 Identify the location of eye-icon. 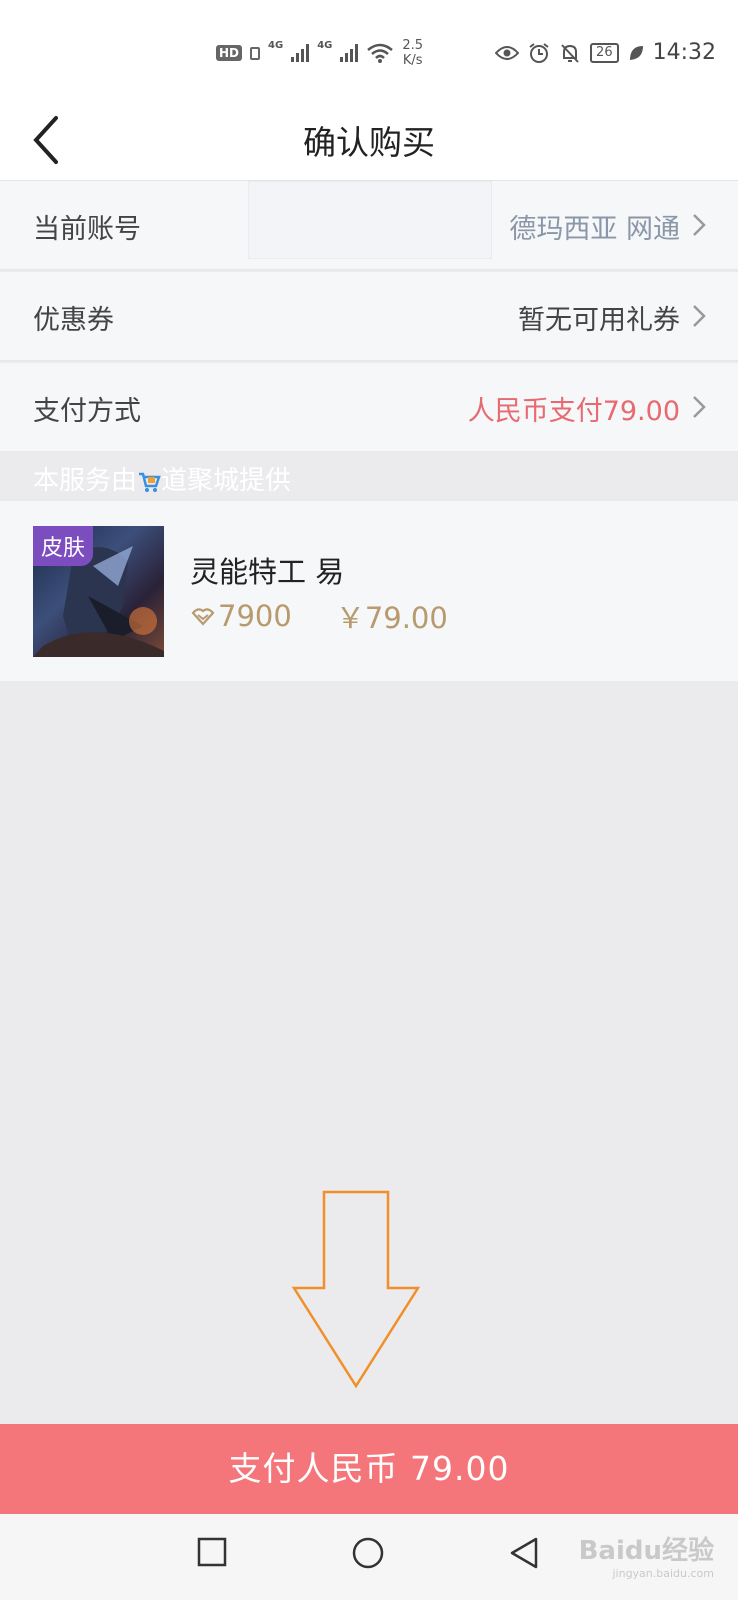
(507, 52).